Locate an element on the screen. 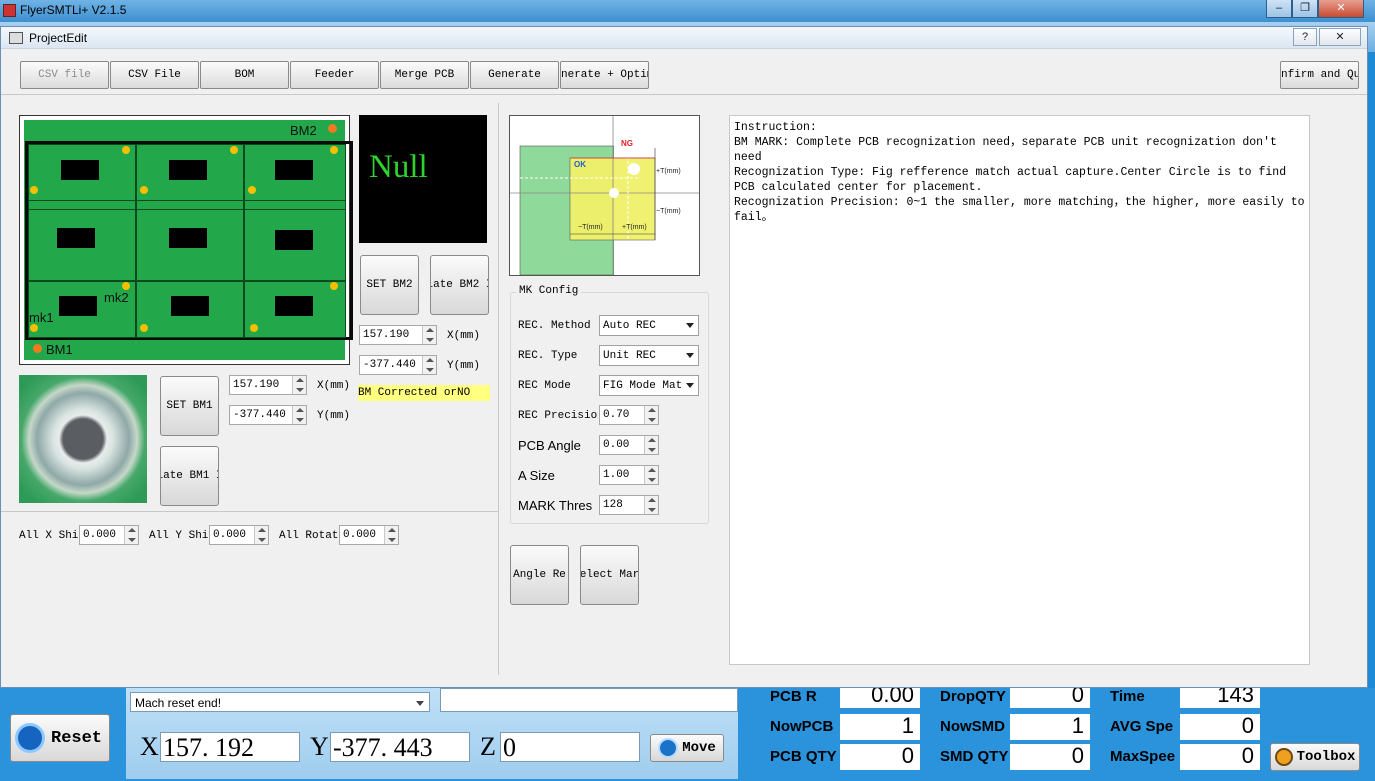  rec-type-label: REC. Type is located at coordinates (548, 356).